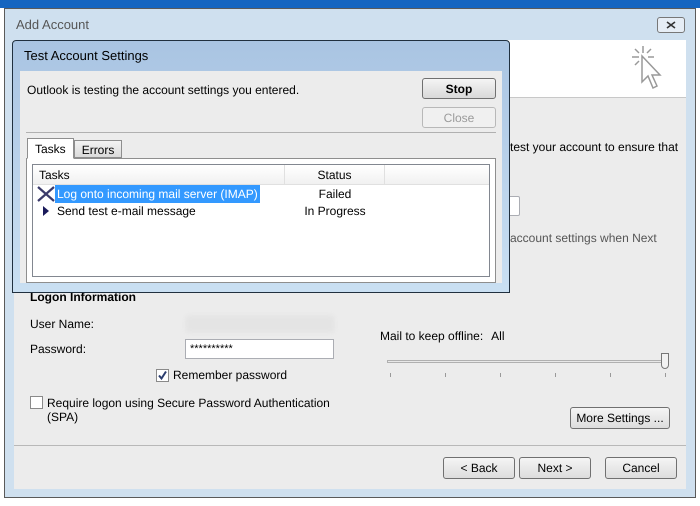 The image size is (700, 506). What do you see at coordinates (50, 148) in the screenshot?
I see `tab: Tasks` at bounding box center [50, 148].